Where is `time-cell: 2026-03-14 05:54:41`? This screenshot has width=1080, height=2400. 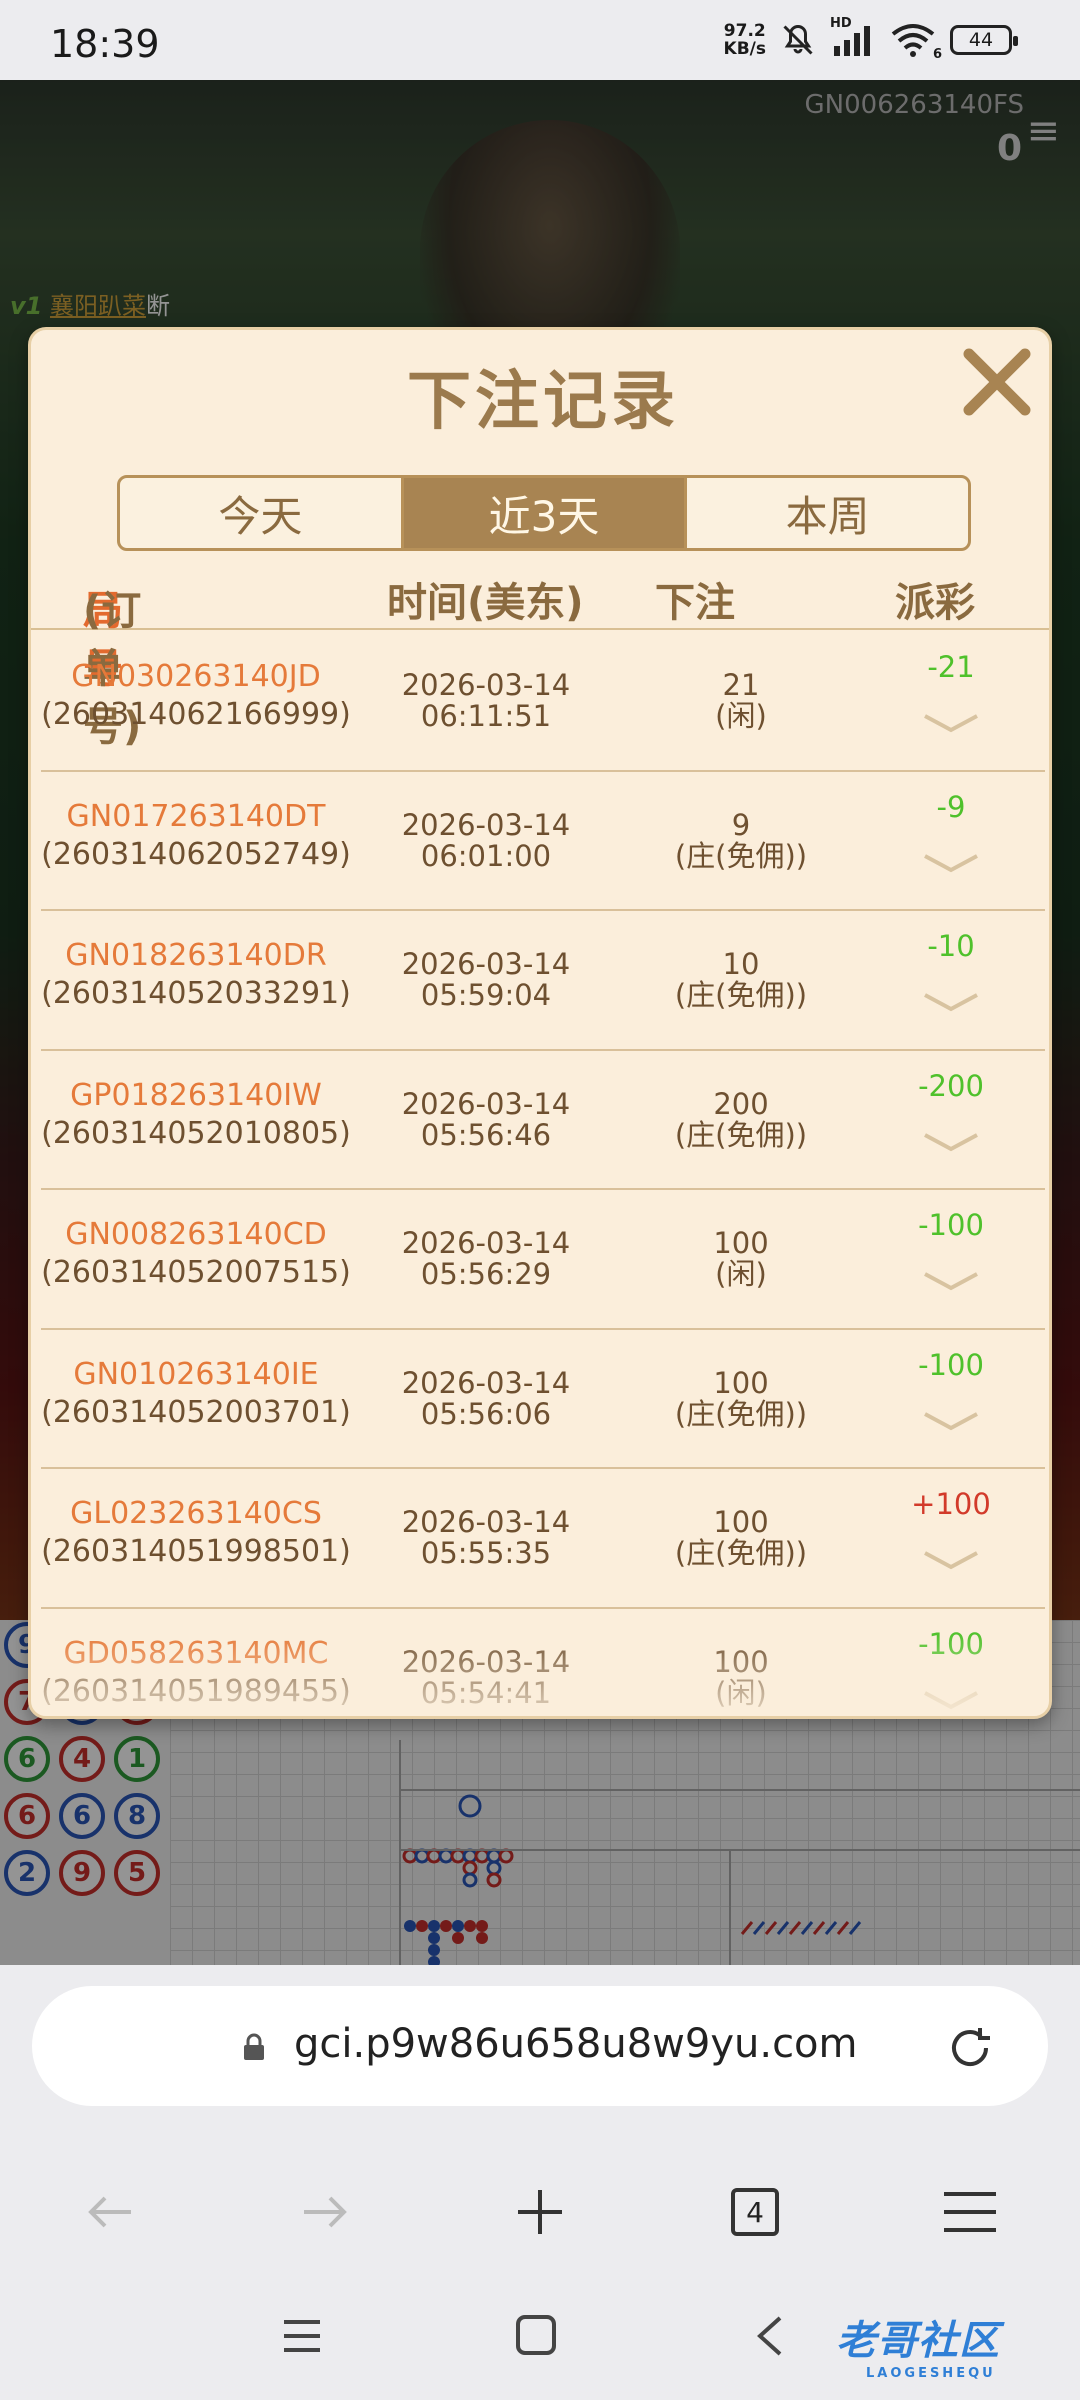 time-cell: 2026-03-14 05:54:41 is located at coordinates (486, 1678).